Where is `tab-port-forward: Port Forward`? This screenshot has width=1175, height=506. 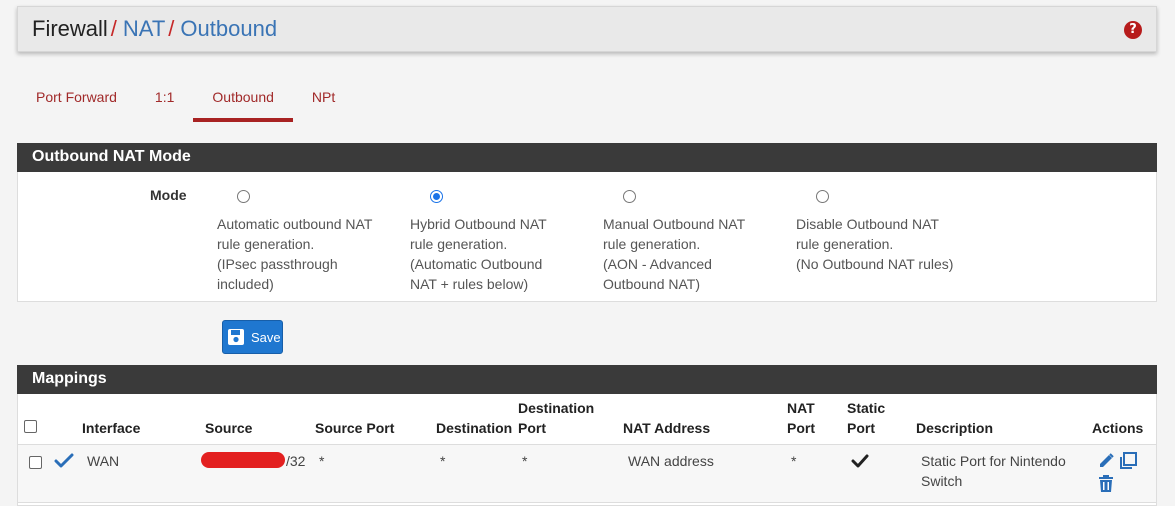
tab-port-forward: Port Forward is located at coordinates (76, 100).